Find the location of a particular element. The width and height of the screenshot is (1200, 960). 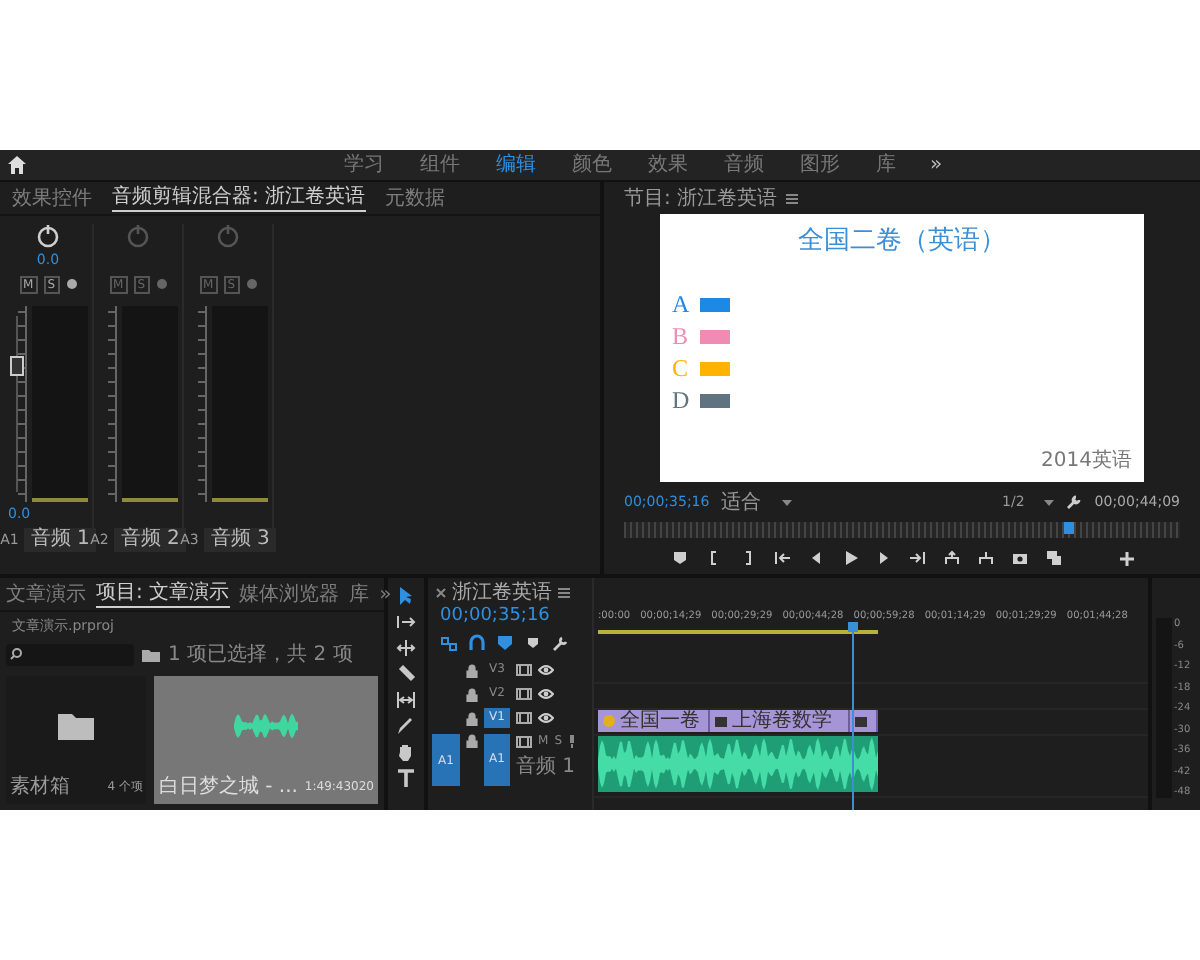

item-name: 素材箱 is located at coordinates (40, 786).